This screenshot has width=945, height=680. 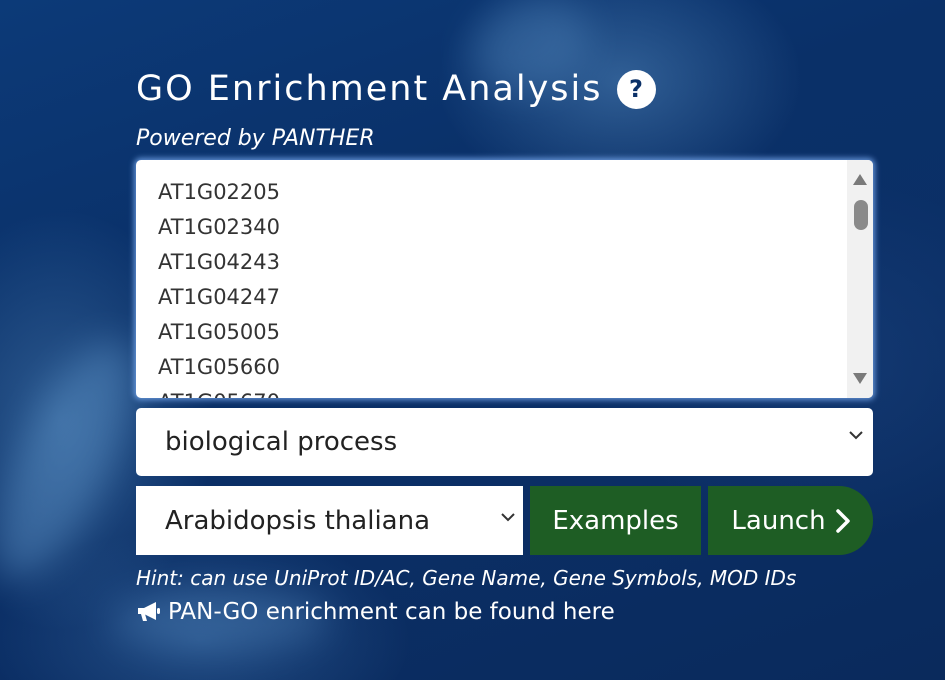 I want to click on pango-link-text: PAN-GO enrichment can be found here, so click(x=391, y=612).